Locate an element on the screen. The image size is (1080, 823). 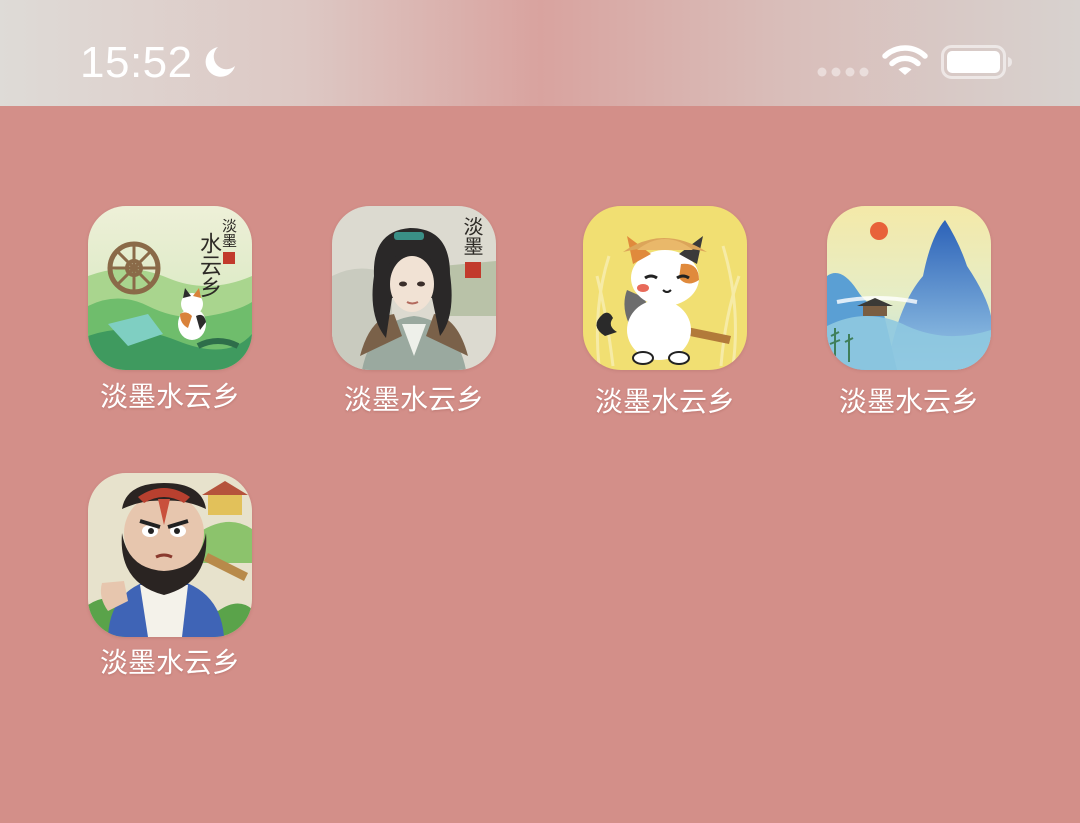
battery-icon is located at coordinates (976, 62).